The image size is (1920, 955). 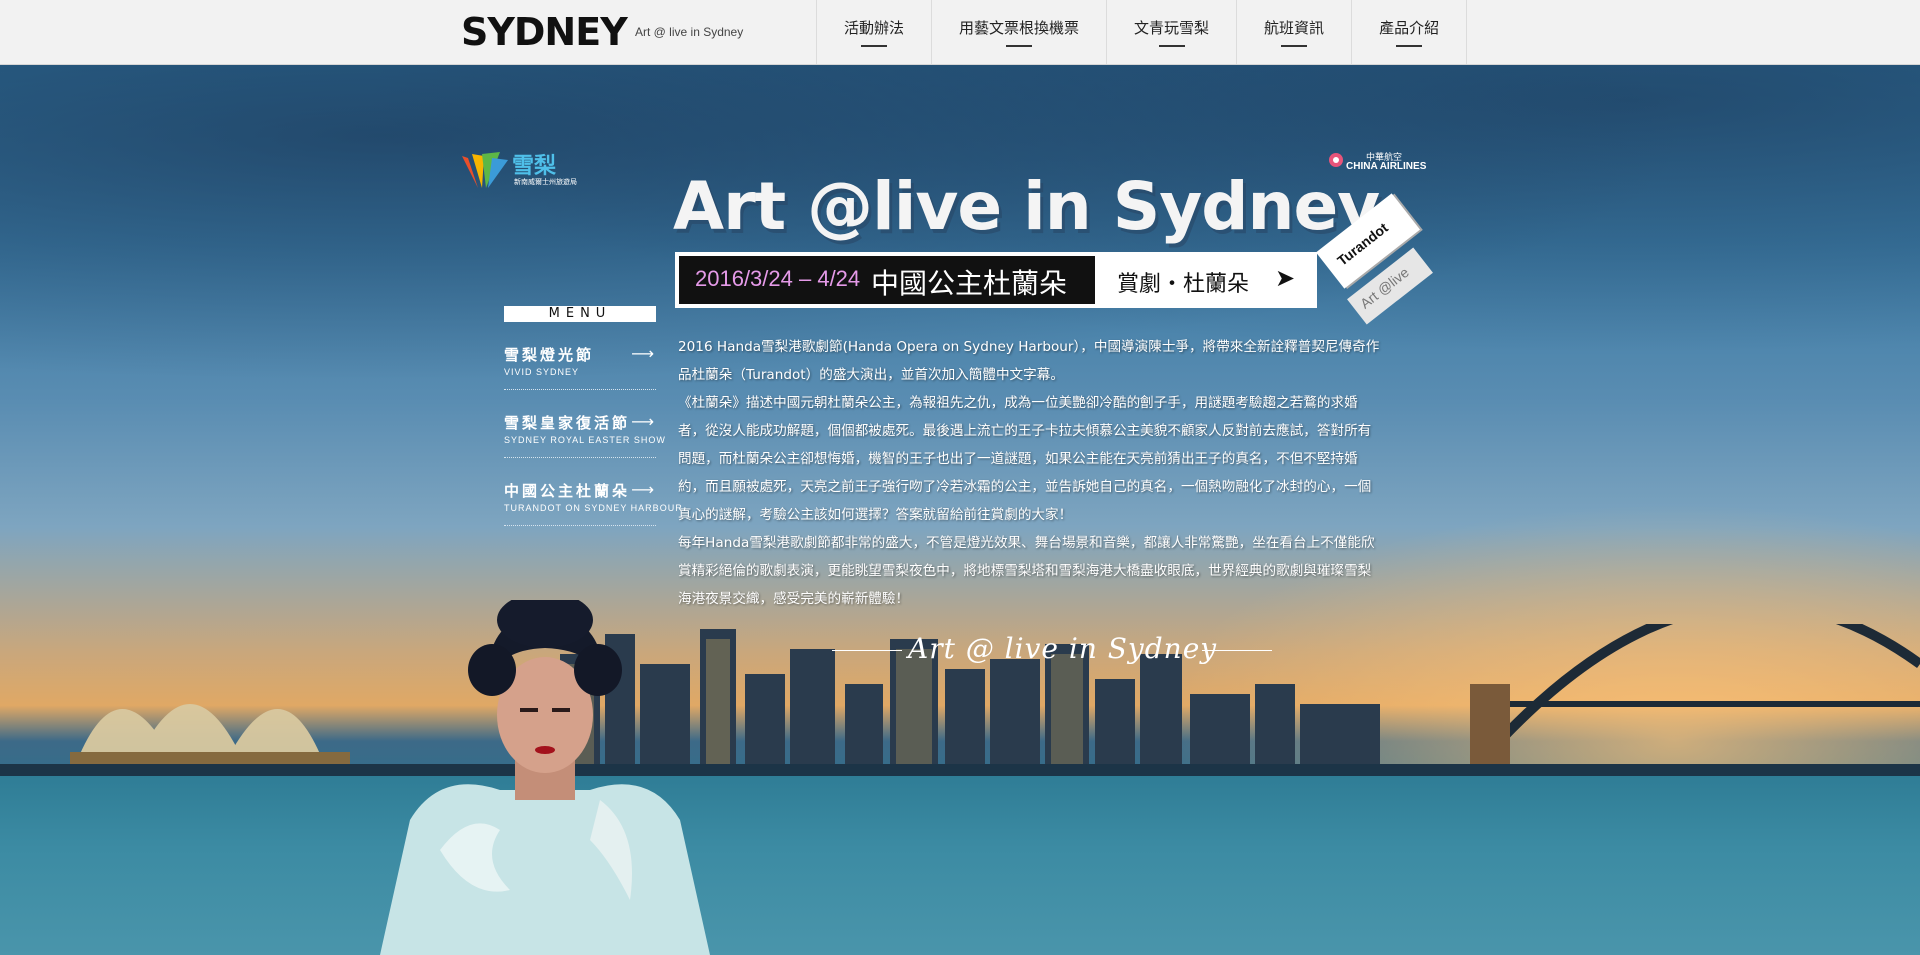 What do you see at coordinates (485, 170) in the screenshot?
I see `nsw-waratah-icon` at bounding box center [485, 170].